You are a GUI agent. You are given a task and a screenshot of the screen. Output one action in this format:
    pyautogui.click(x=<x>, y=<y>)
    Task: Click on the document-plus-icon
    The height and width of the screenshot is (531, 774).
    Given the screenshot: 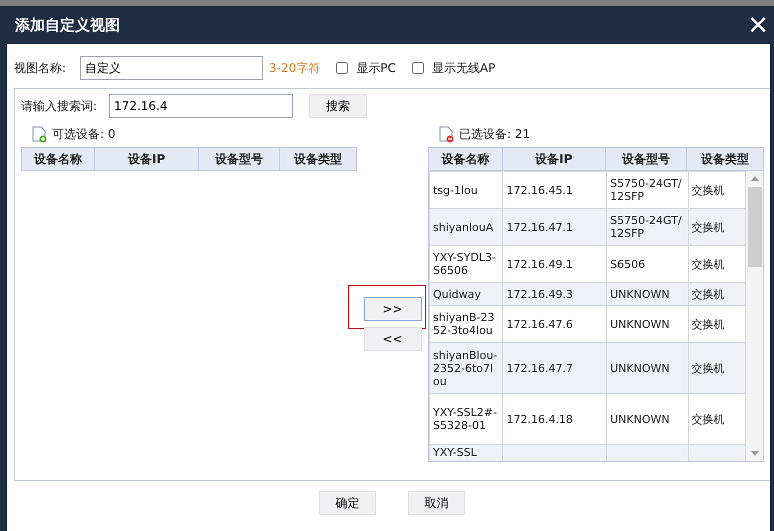 What is the action you would take?
    pyautogui.click(x=39, y=134)
    